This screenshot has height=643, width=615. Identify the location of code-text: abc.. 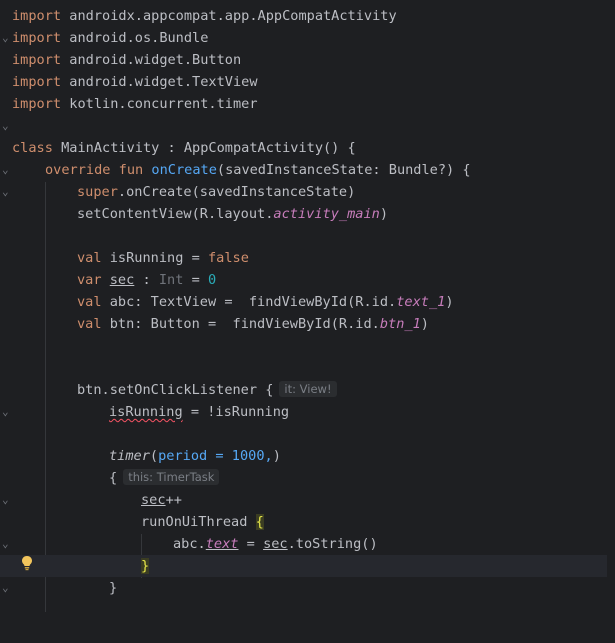
(189, 544).